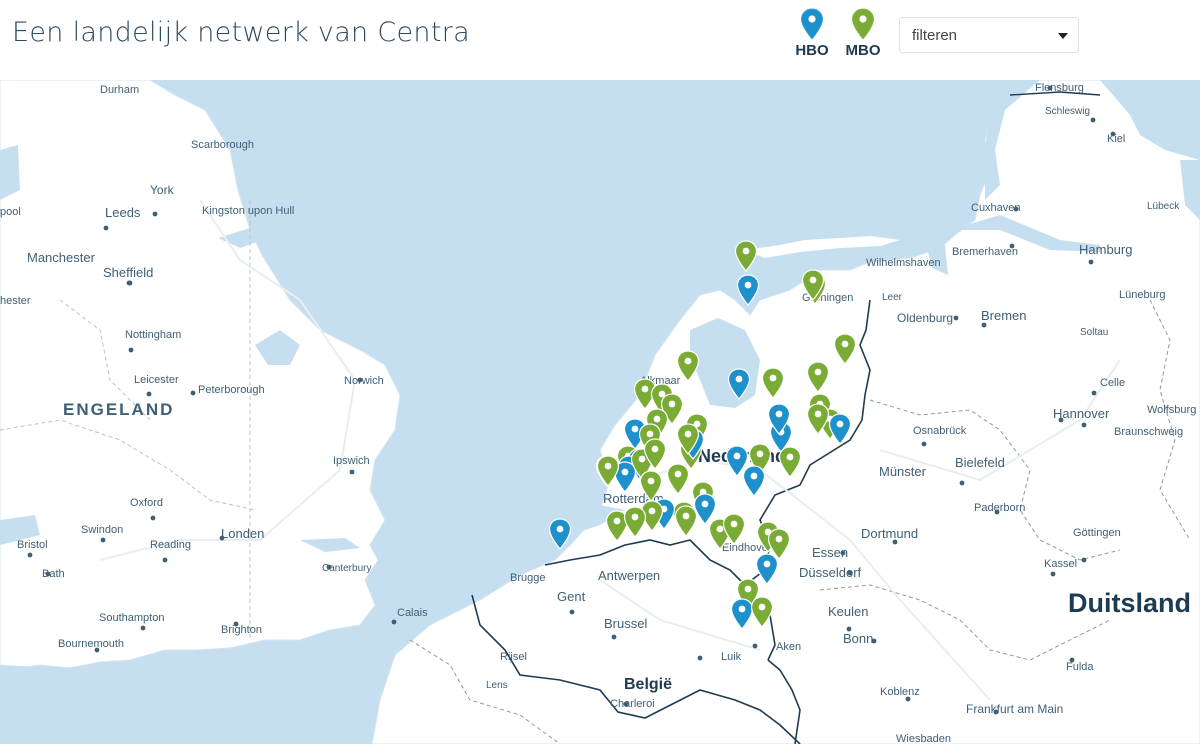 This screenshot has height=744, width=1200. I want to click on city-label: Bournemouth, so click(91, 644).